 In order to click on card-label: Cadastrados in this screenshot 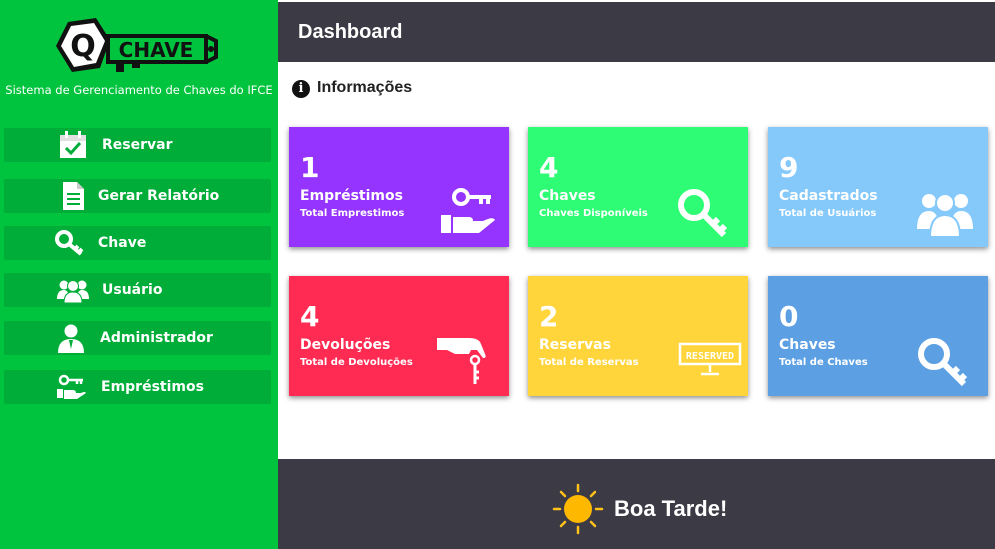, I will do `click(828, 196)`.